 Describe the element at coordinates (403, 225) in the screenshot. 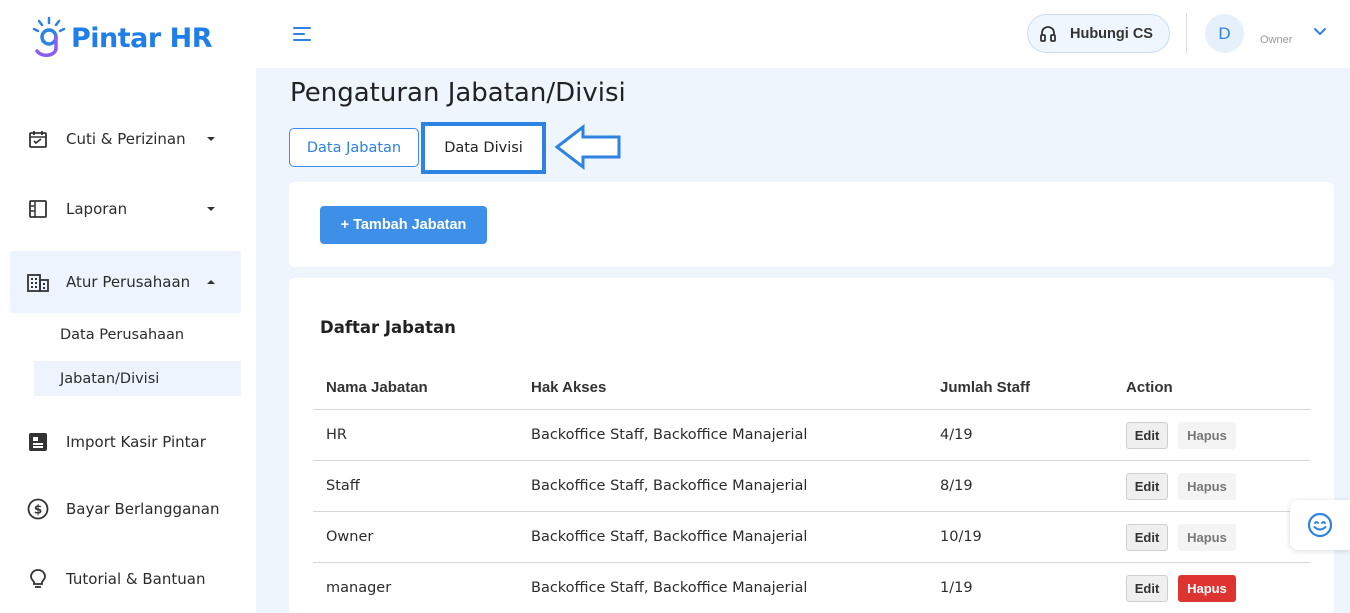

I see `add-jabatan-button: + Tambah Jabatan` at that location.